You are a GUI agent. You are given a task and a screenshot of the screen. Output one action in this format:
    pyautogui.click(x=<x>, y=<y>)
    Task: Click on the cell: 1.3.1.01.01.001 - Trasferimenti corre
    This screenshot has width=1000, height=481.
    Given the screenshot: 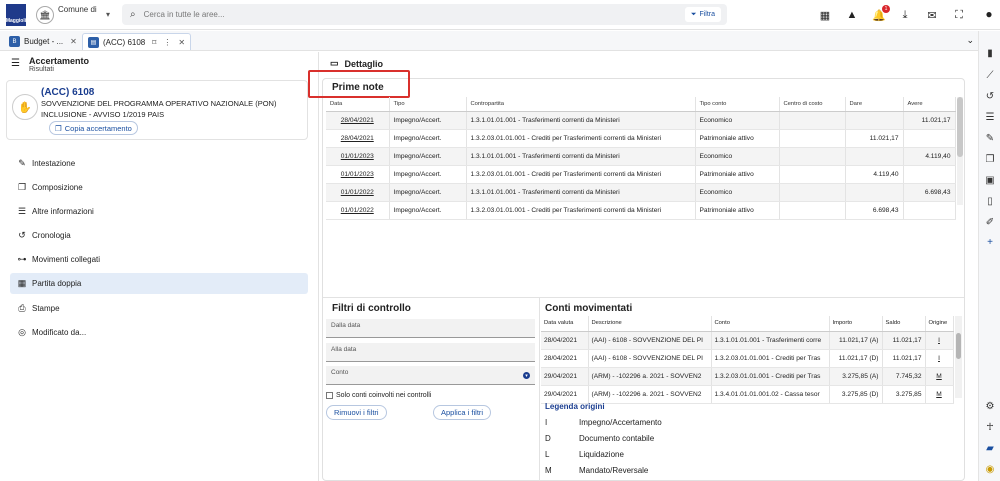 What is the action you would take?
    pyautogui.click(x=770, y=340)
    